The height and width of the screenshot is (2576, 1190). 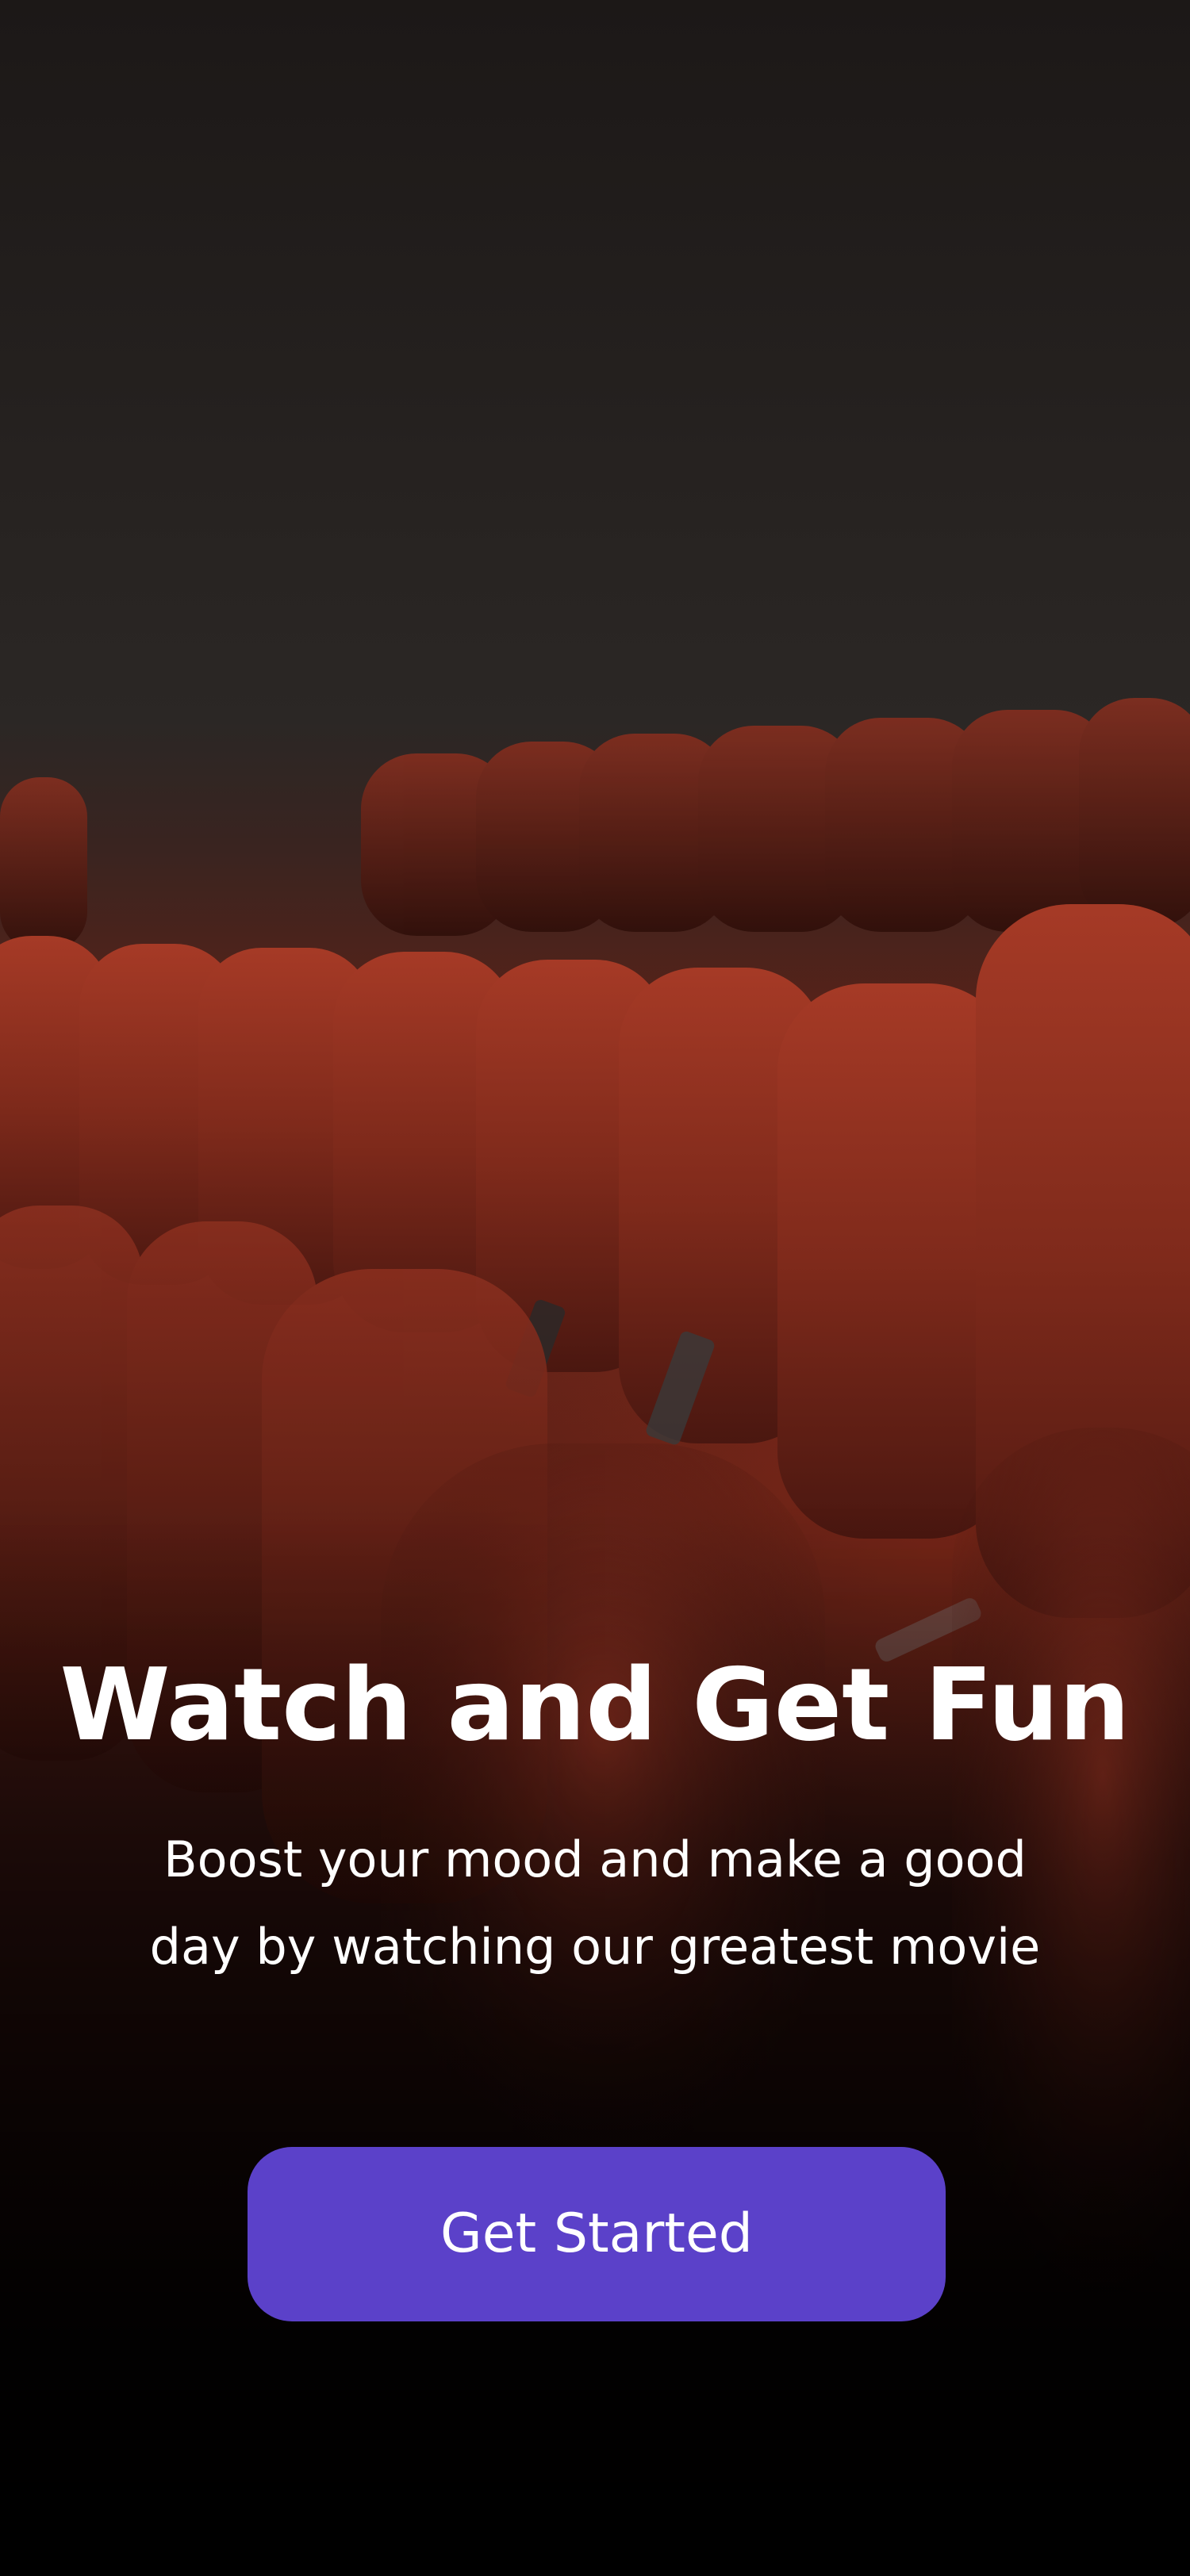 I want to click on get-started-button: Get Started, so click(x=597, y=2234).